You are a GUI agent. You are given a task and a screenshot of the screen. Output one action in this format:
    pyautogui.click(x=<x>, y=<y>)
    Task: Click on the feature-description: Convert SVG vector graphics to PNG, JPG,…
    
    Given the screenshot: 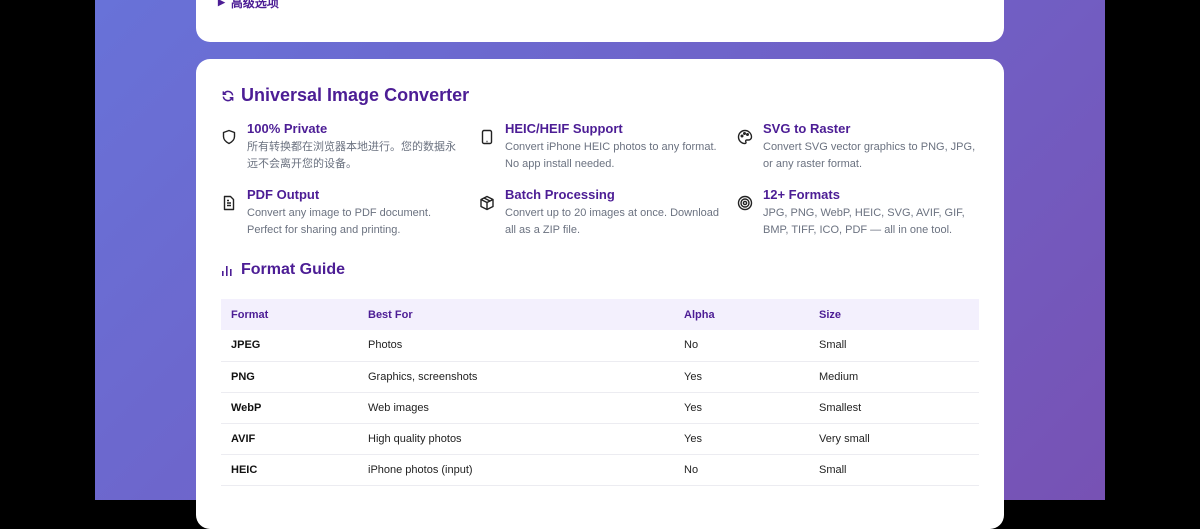 What is the action you would take?
    pyautogui.click(x=869, y=155)
    